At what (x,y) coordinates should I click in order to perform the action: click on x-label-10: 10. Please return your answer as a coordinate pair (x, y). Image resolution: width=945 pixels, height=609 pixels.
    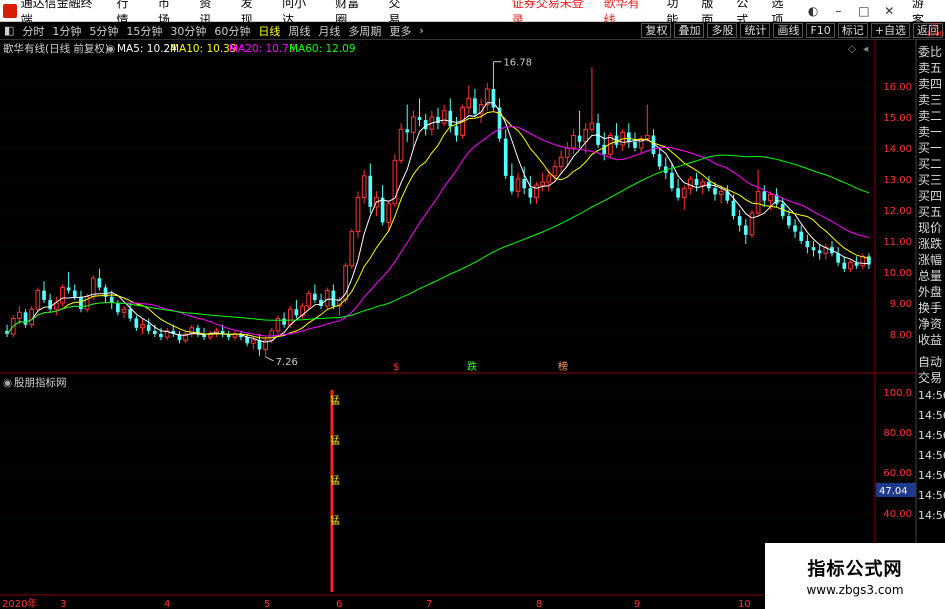
    Looking at the image, I should click on (744, 604).